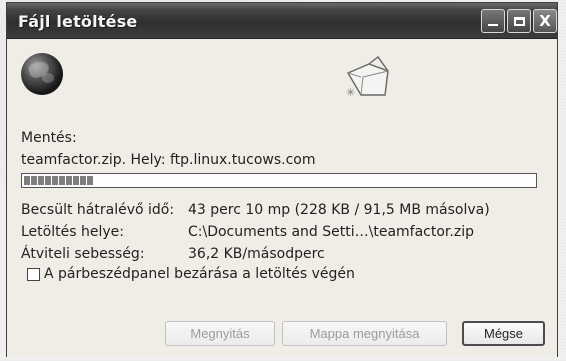 This screenshot has height=361, width=566. I want to click on window-title: Fájl letöltése, so click(78, 21).